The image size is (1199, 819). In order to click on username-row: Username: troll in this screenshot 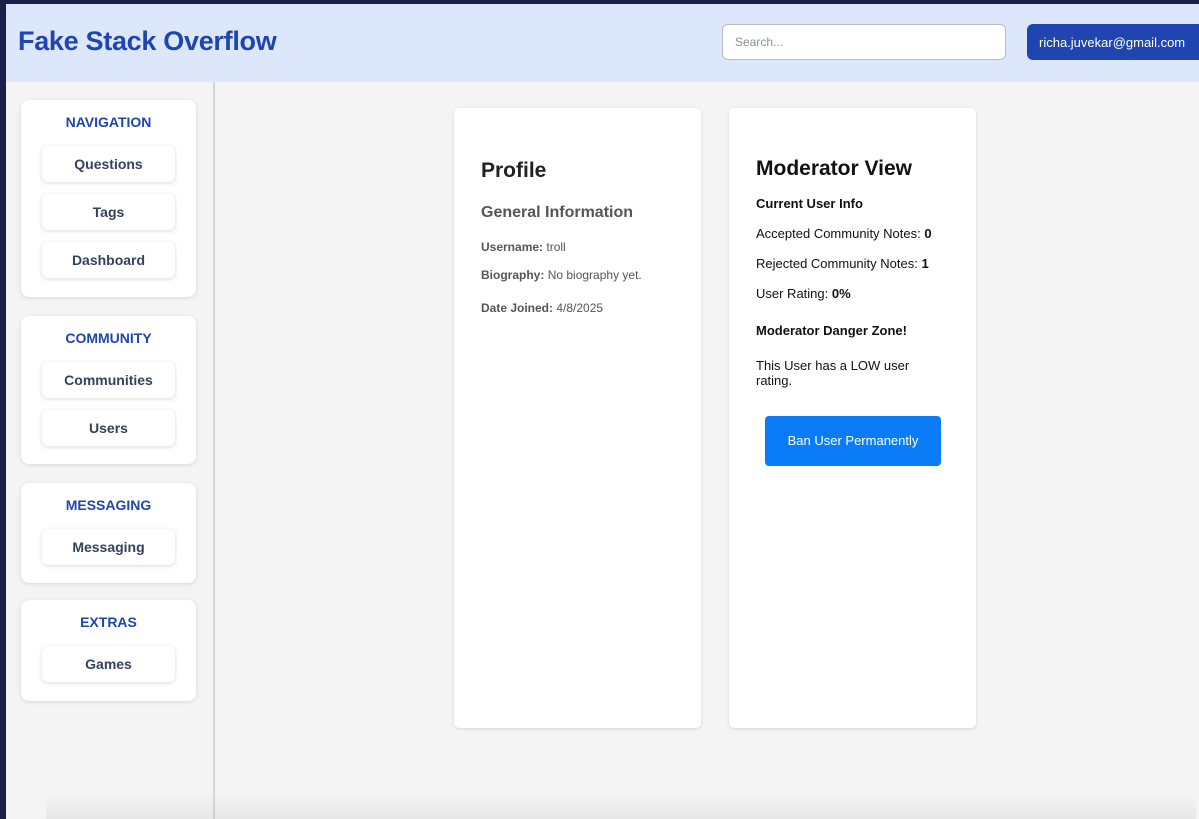, I will do `click(523, 247)`.